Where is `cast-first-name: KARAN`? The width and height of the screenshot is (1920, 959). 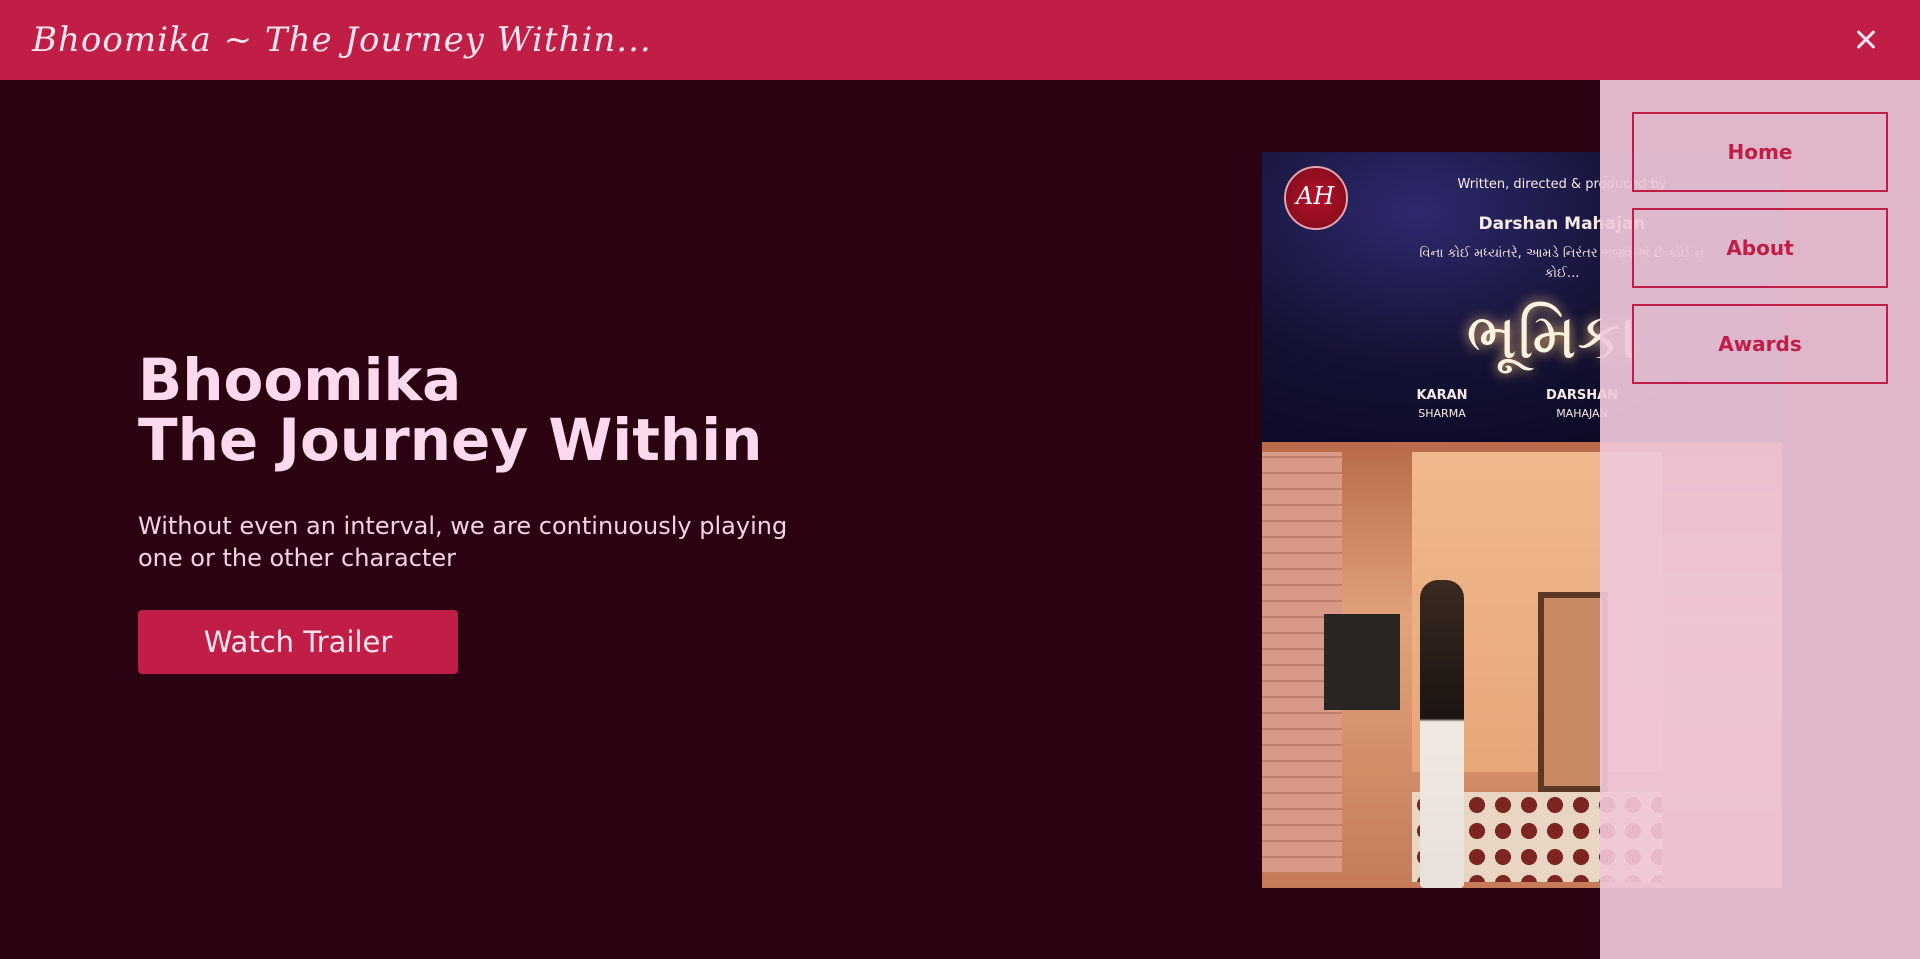 cast-first-name: KARAN is located at coordinates (1442, 395).